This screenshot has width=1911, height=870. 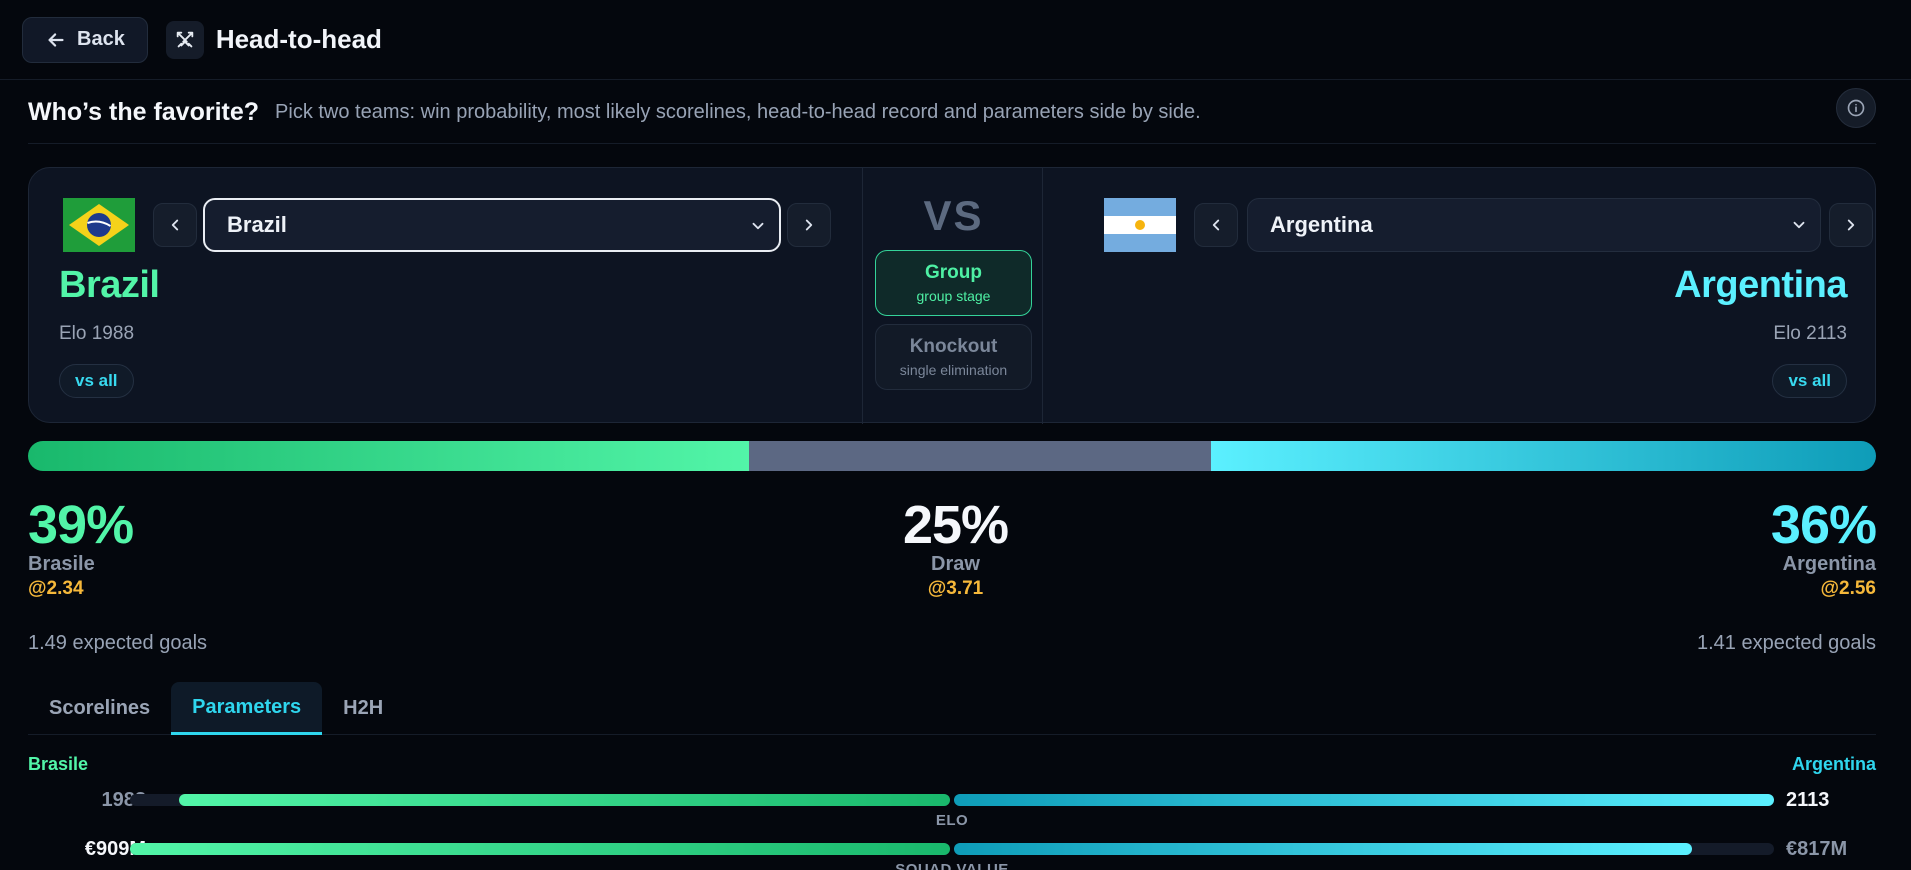 I want to click on mode-knockout-button: Knockout single elimination, so click(x=953, y=357).